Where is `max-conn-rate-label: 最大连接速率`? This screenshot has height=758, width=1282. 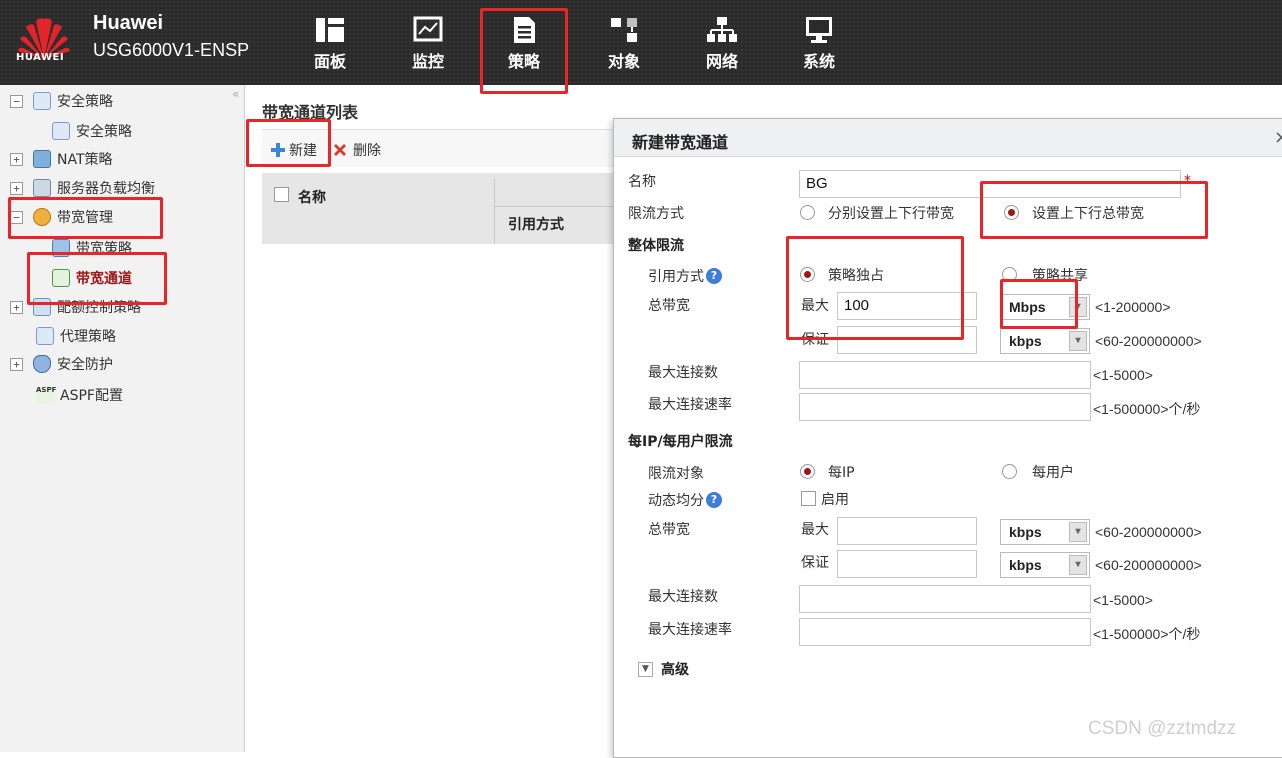
max-conn-rate-label: 最大连接速率 is located at coordinates (690, 405).